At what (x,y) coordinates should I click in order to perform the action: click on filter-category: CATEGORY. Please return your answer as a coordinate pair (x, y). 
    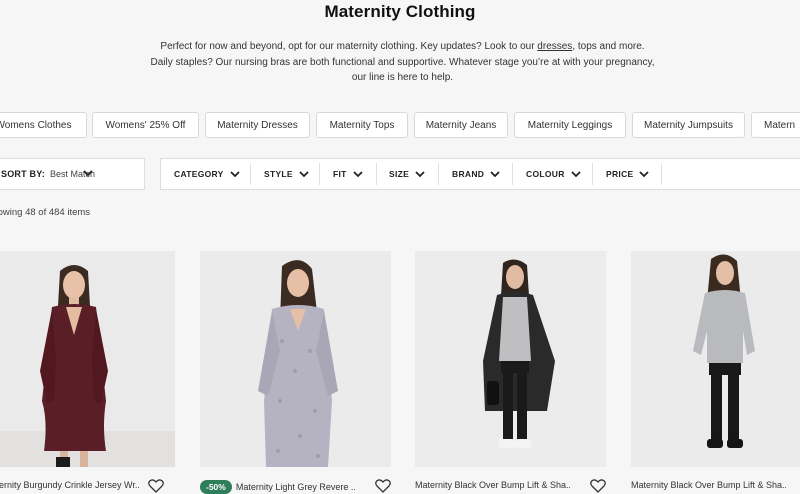
    Looking at the image, I should click on (207, 174).